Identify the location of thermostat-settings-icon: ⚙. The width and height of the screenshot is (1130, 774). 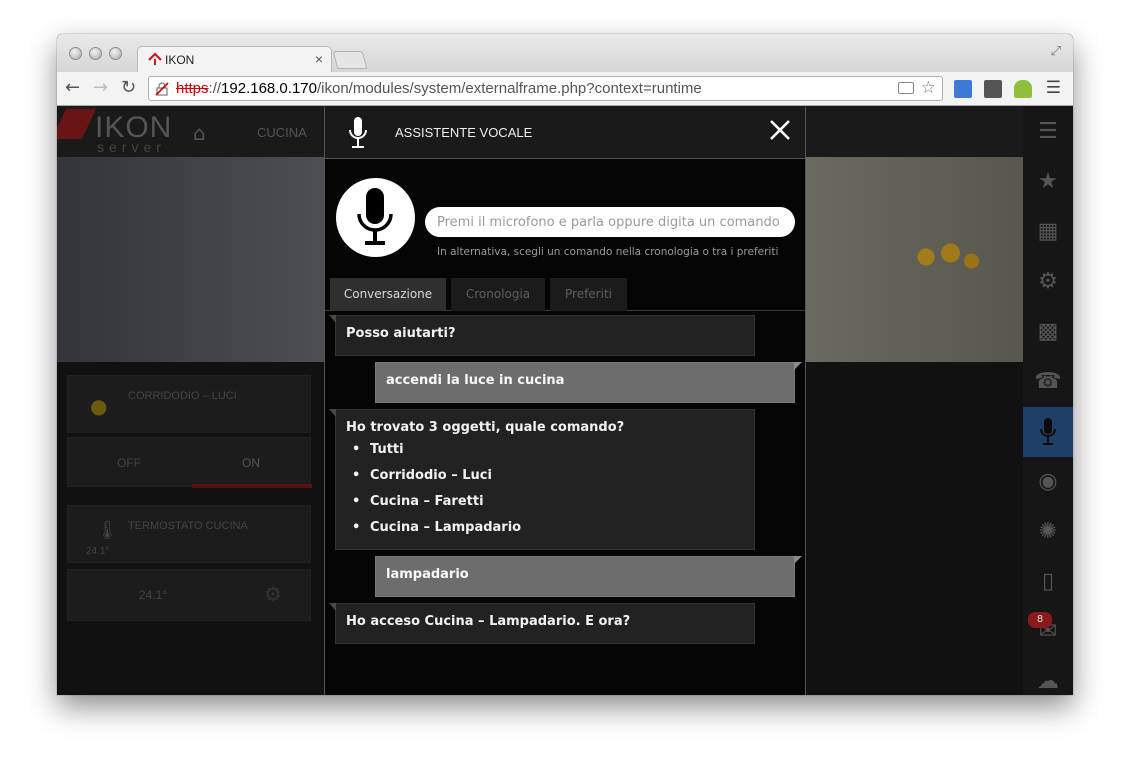
(273, 594).